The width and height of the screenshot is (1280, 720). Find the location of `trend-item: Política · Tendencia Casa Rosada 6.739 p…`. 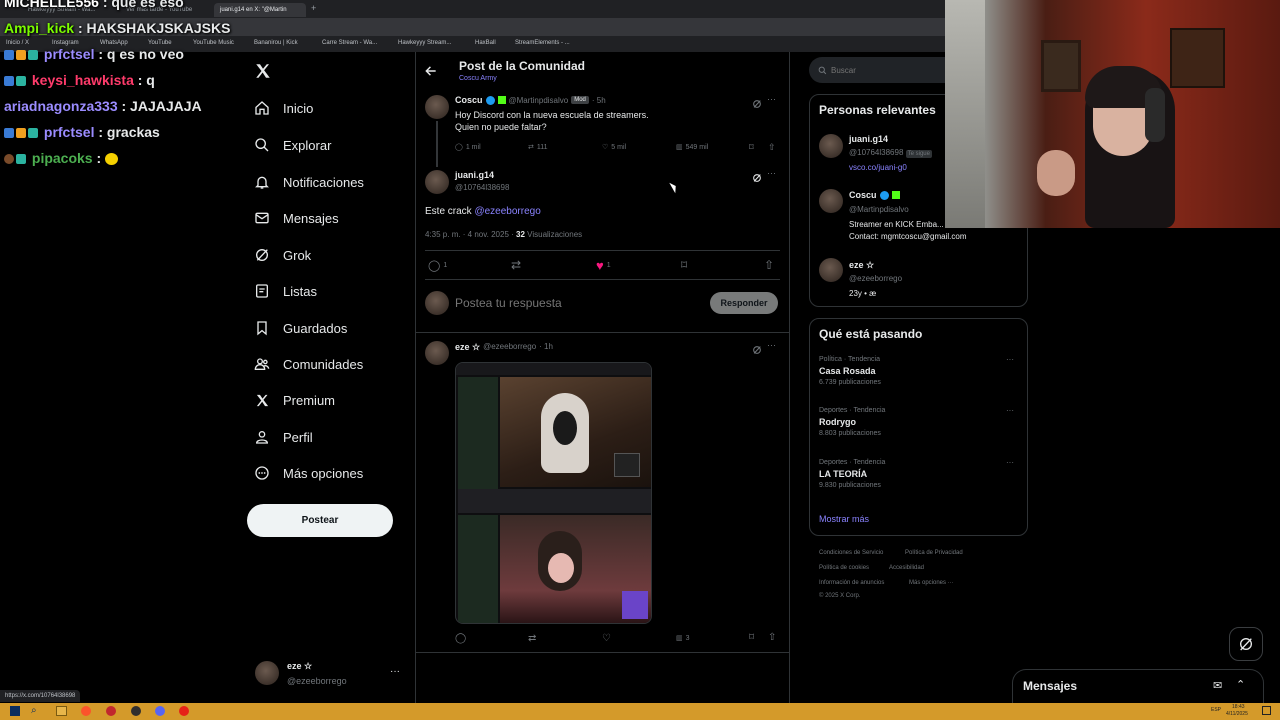

trend-item: Política · Tendencia Casa Rosada 6.739 p… is located at coordinates (850, 371).